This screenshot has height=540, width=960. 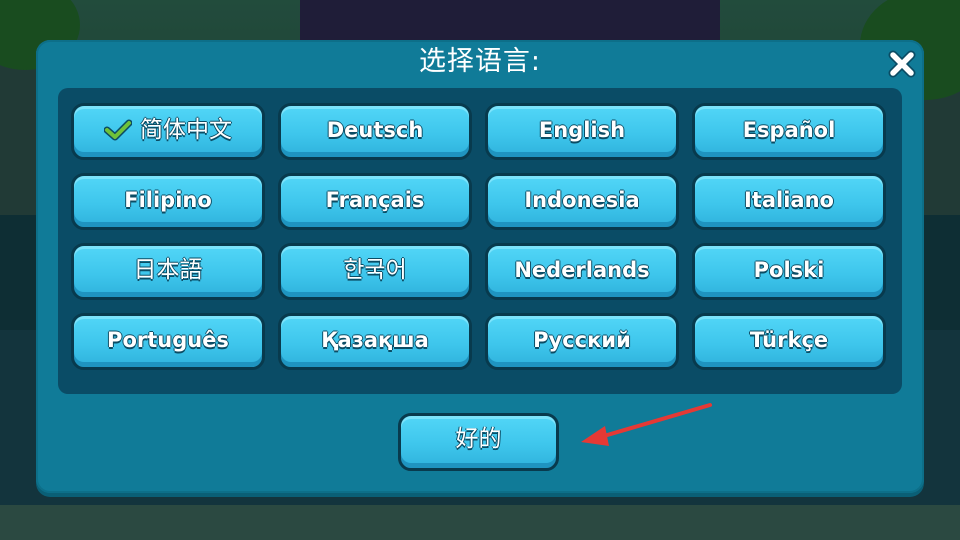 I want to click on language-label: Français, so click(x=375, y=199).